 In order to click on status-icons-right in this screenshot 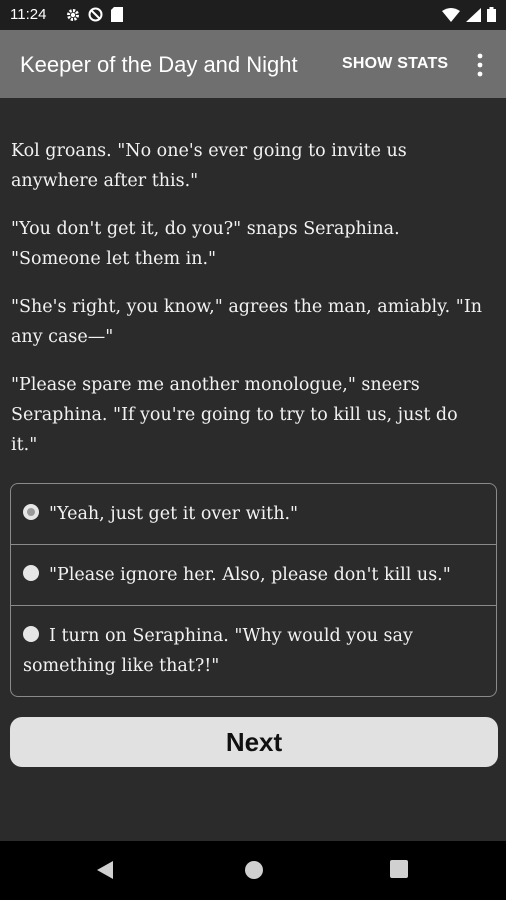, I will do `click(469, 14)`.